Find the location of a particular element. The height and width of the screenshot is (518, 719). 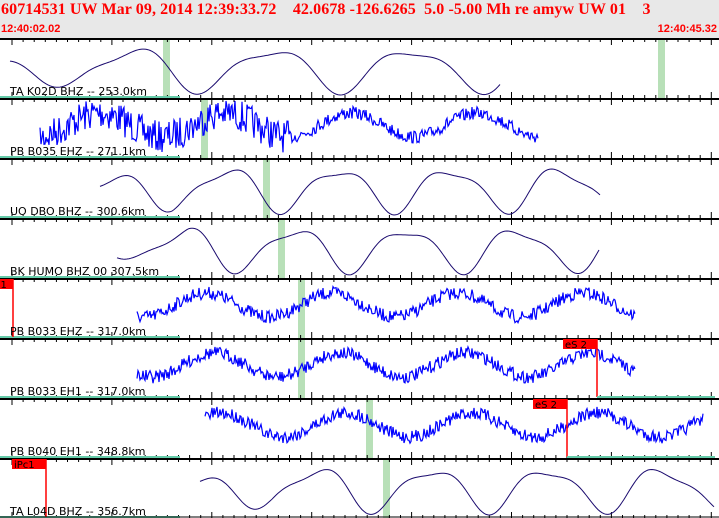

channel-label: BK HUMO BHZ 00 307.5km is located at coordinates (84, 271).